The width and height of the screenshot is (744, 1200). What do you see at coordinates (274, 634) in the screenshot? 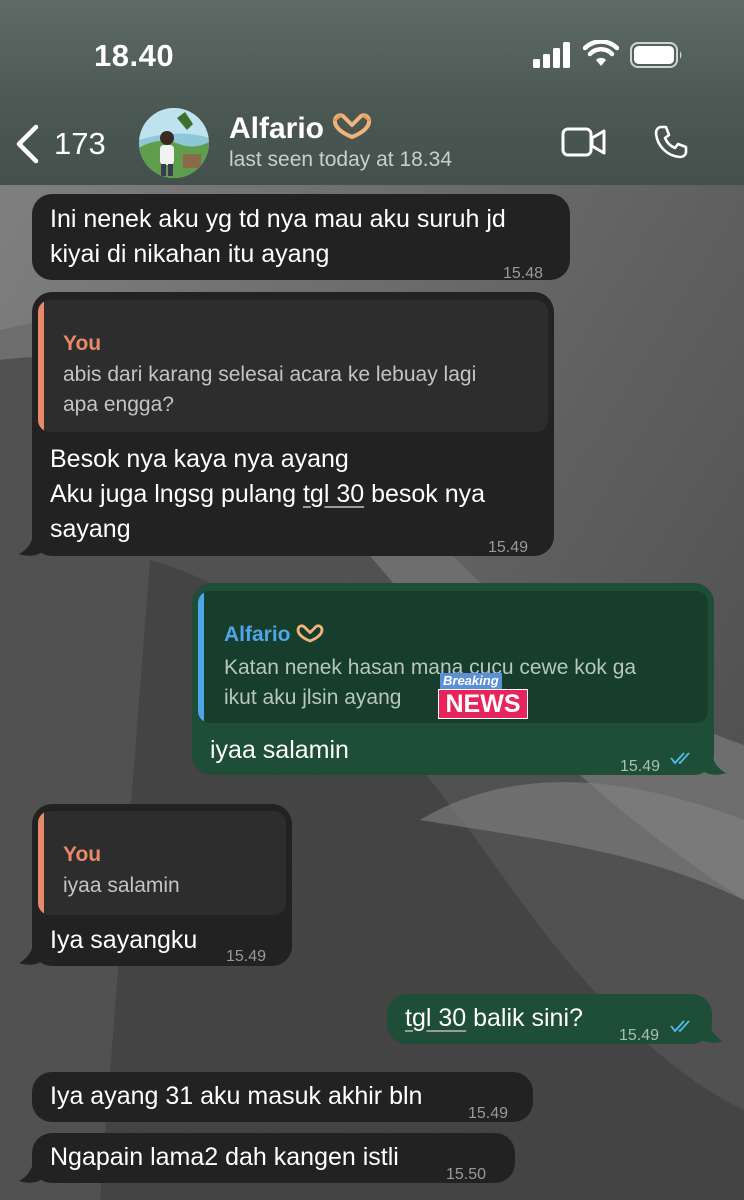
I see `quote-author: Alfario` at bounding box center [274, 634].